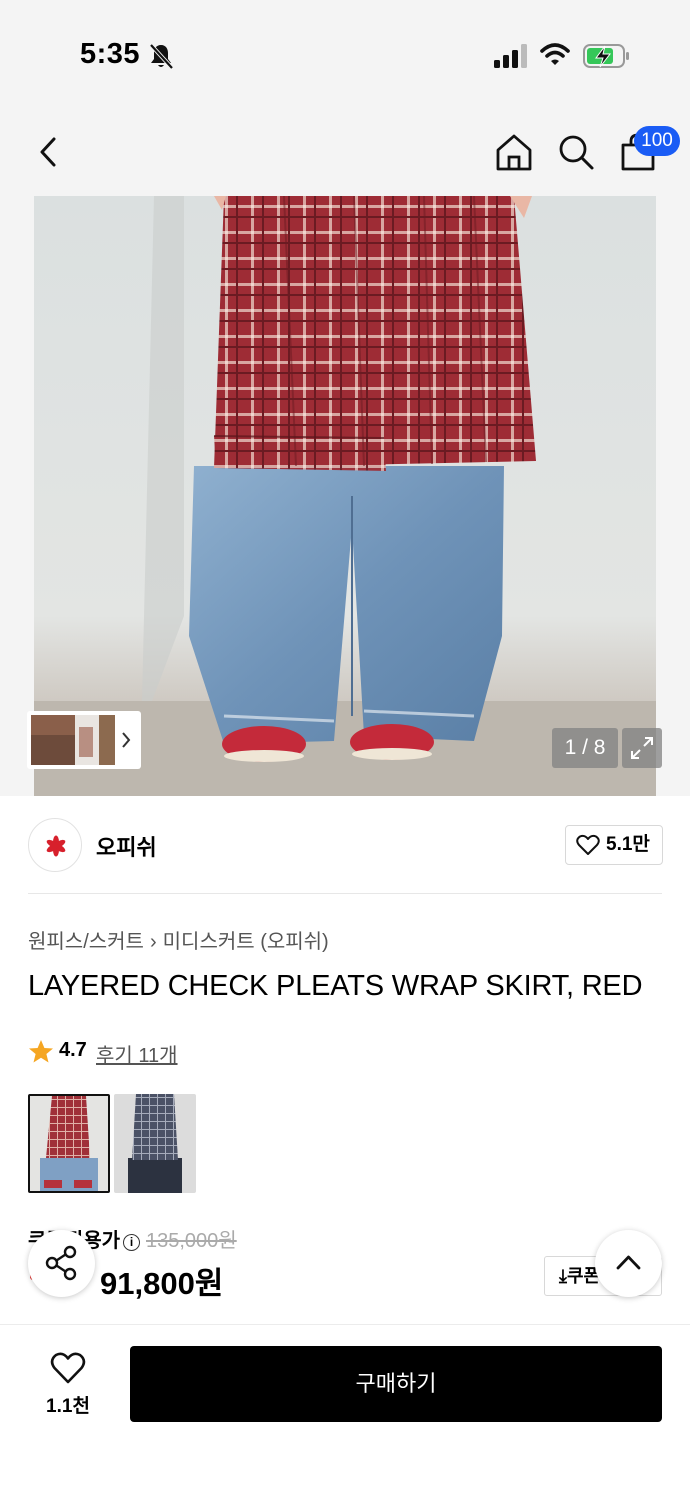  What do you see at coordinates (345, 55) in the screenshot?
I see `status-bar: 5:35` at bounding box center [345, 55].